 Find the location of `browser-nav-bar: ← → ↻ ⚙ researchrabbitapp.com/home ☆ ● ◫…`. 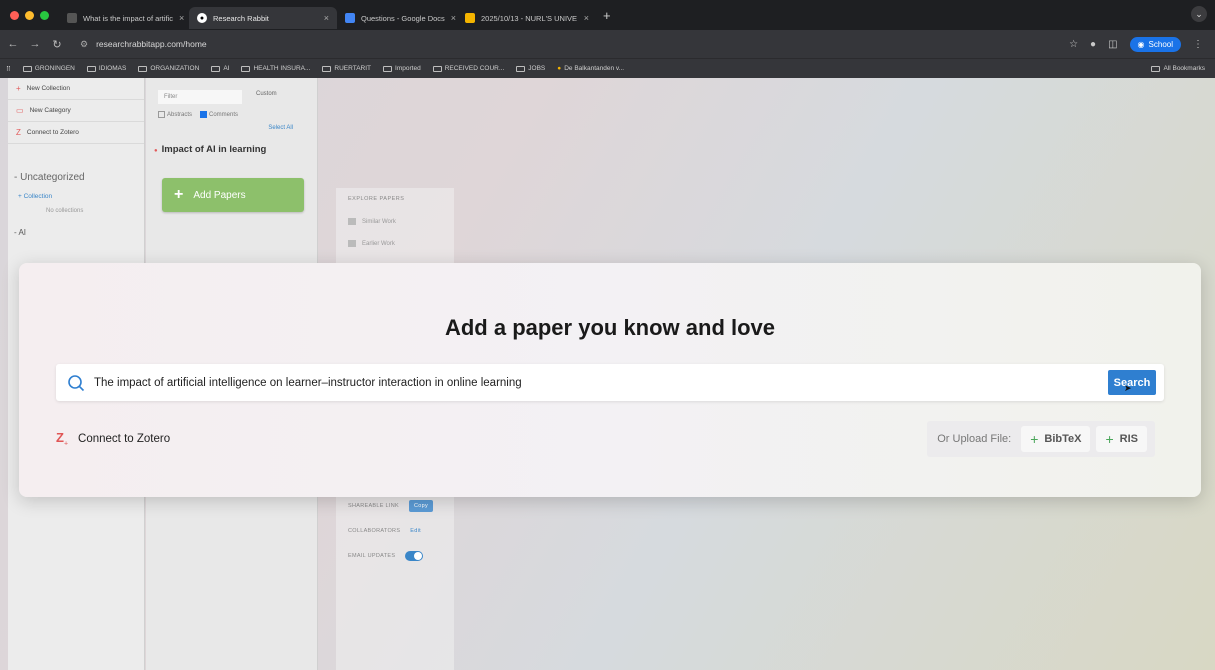

browser-nav-bar: ← → ↻ ⚙ researchrabbitapp.com/home ☆ ● ◫… is located at coordinates (607, 44).